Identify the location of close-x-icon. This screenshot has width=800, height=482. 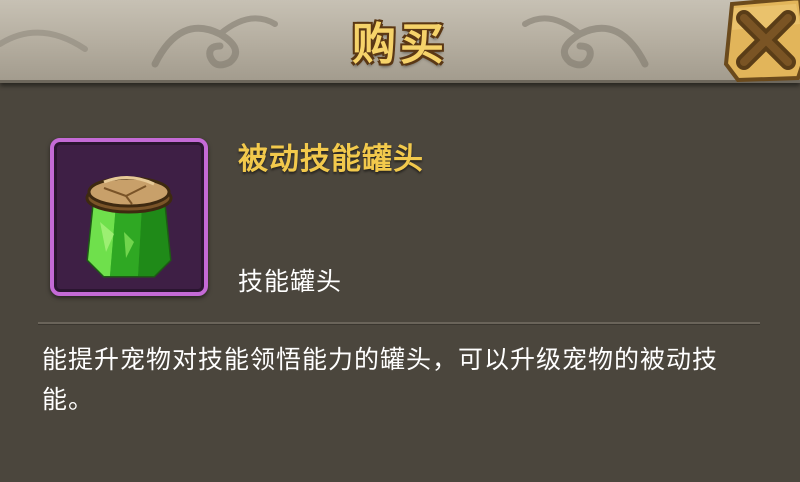
(759, 42).